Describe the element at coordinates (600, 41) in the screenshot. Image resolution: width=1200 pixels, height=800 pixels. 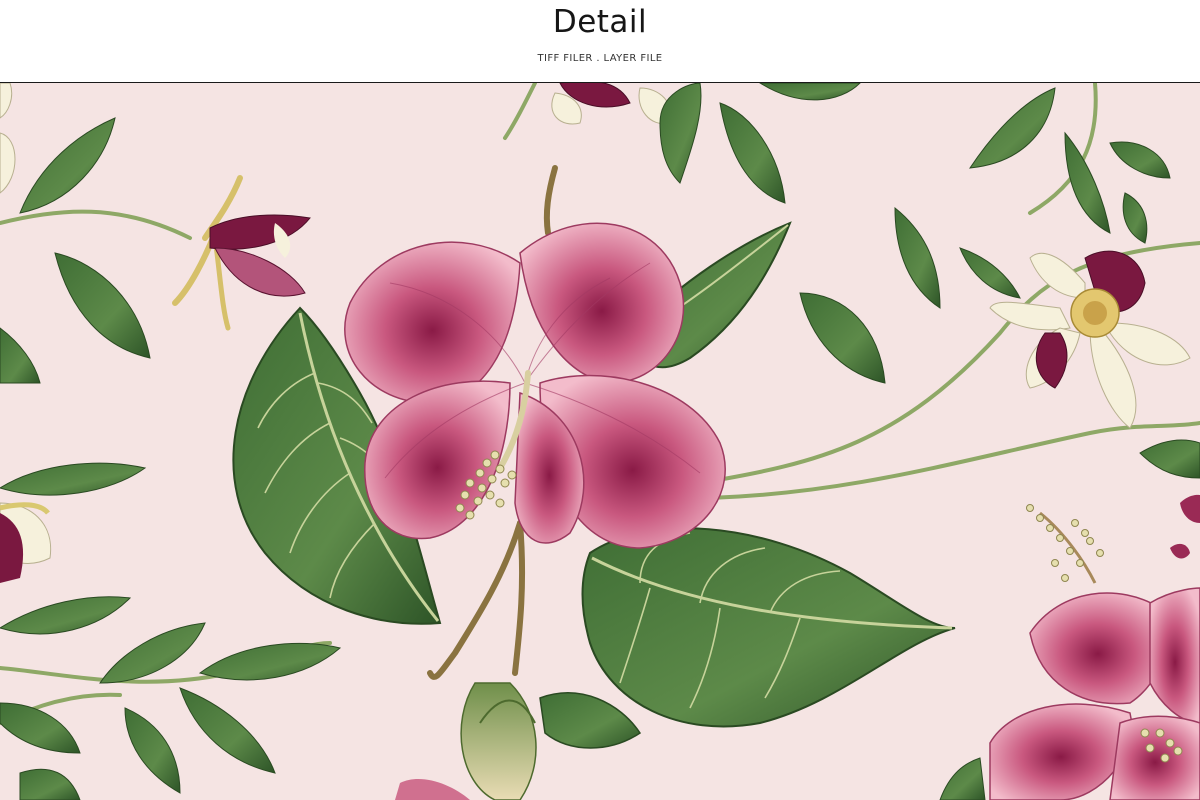
I see `header: Detail TIFF FILER . LAYER FILE` at that location.